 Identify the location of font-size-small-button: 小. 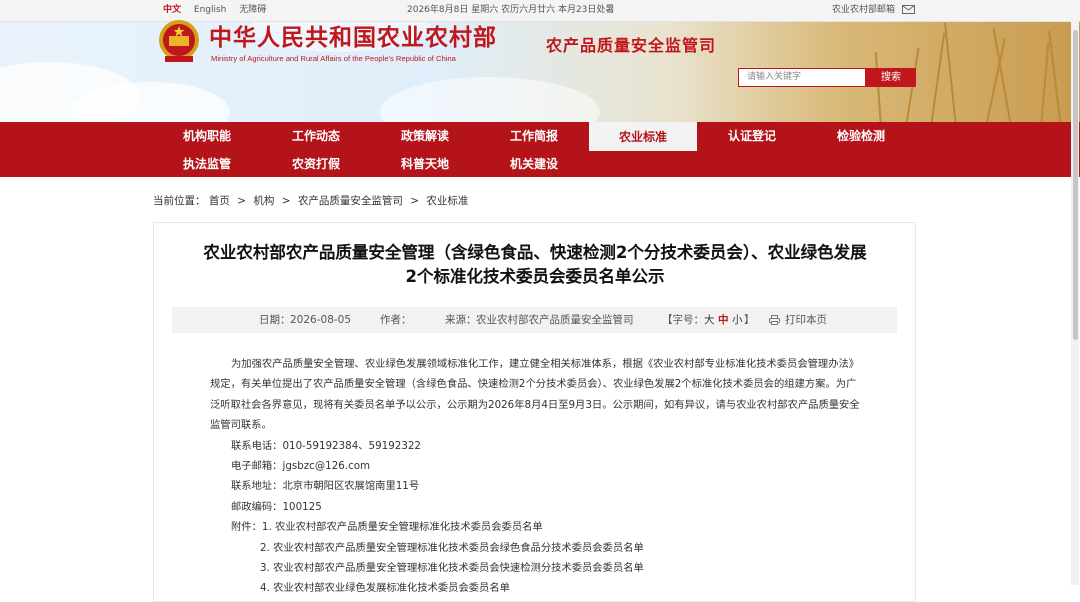
(737, 320).